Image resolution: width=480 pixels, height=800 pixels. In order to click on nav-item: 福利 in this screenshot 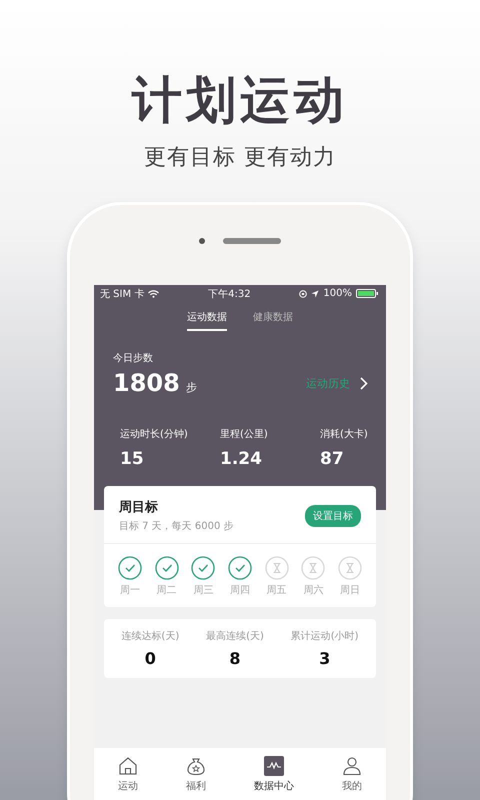, I will do `click(196, 774)`.